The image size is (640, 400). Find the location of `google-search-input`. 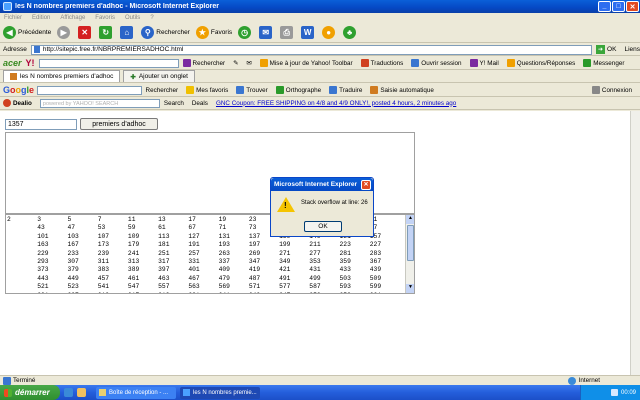

google-search-input is located at coordinates (89, 90).